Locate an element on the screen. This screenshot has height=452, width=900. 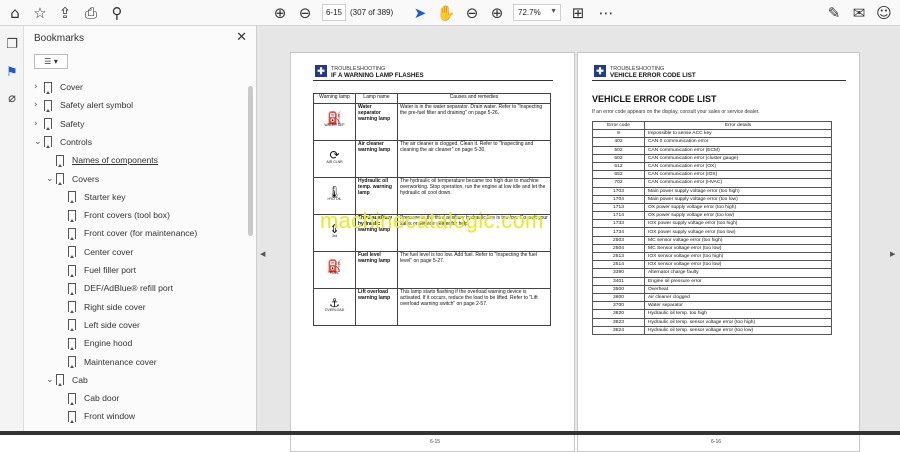
page-up-icon: ⊕ is located at coordinates (280, 13).